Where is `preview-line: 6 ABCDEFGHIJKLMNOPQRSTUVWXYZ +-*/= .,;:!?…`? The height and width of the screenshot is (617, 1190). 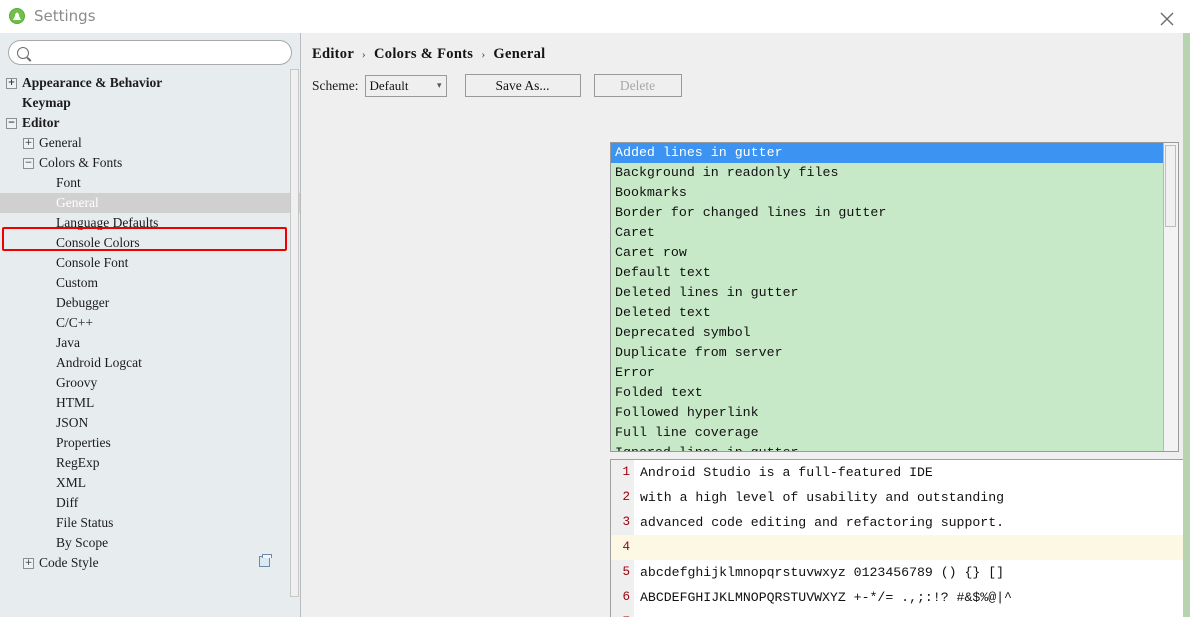
preview-line: 6 ABCDEFGHIJKLMNOPQRSTUVWXYZ +-*/= .,;:!?… is located at coordinates (900, 597).